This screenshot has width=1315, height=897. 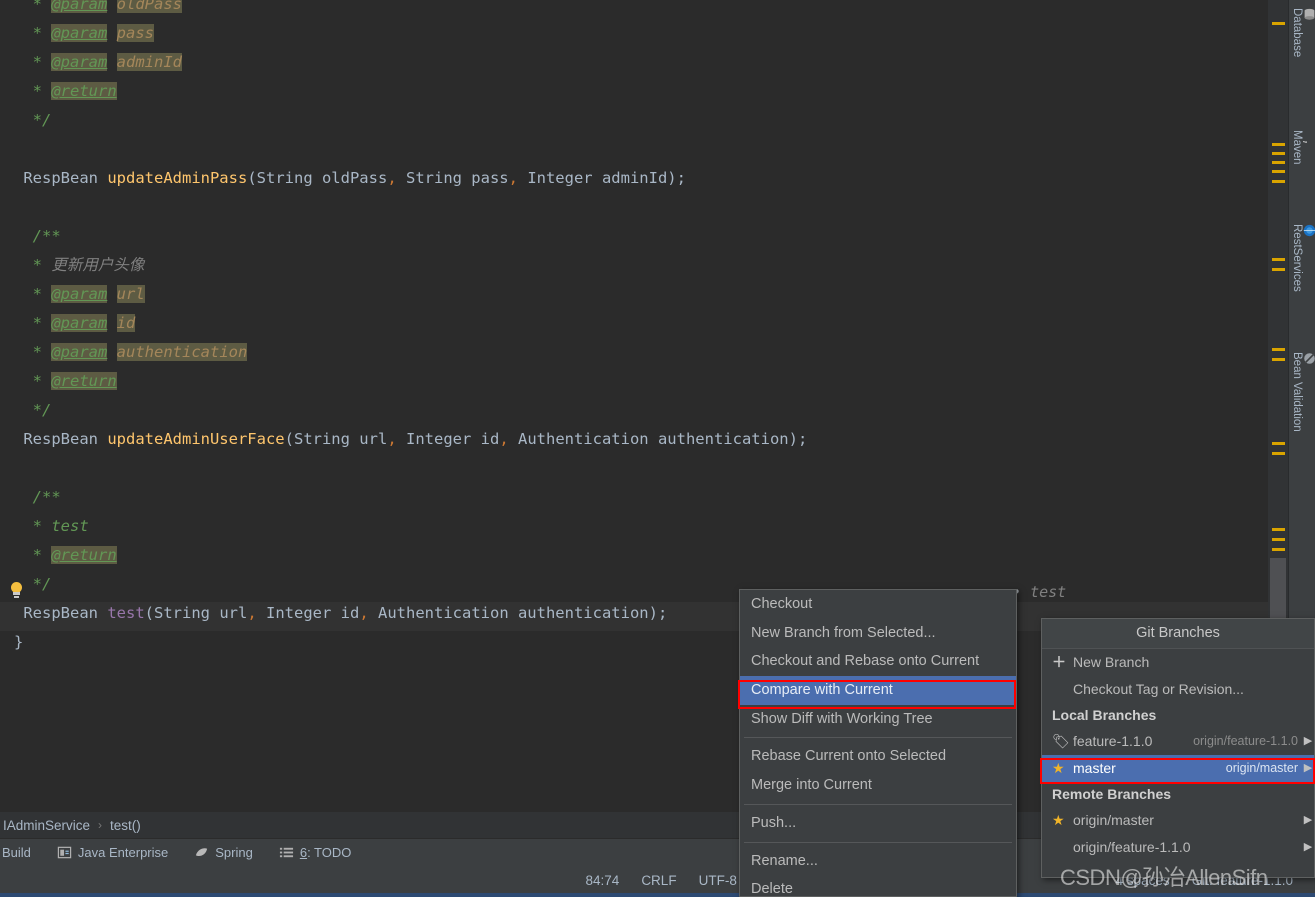 What do you see at coordinates (1302, 31) in the screenshot?
I see `tool-tab-database: Database` at bounding box center [1302, 31].